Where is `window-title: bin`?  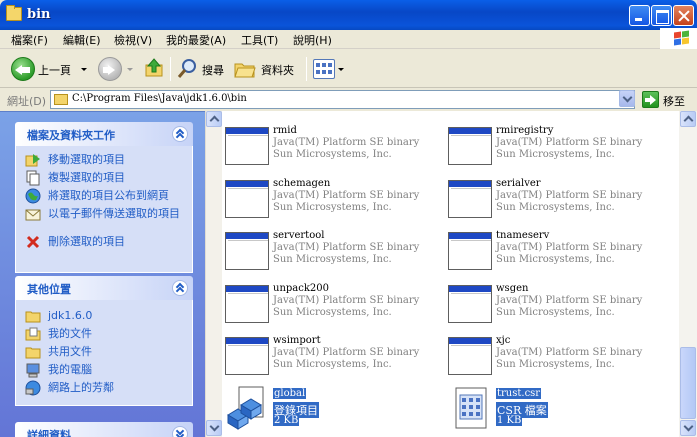
window-title: bin is located at coordinates (39, 14).